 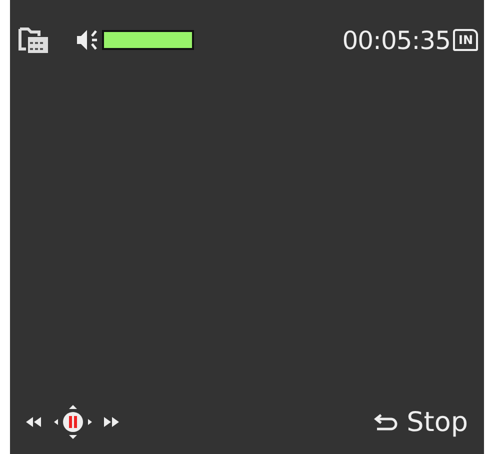 I want to click on return-arrow-icon, so click(x=385, y=422).